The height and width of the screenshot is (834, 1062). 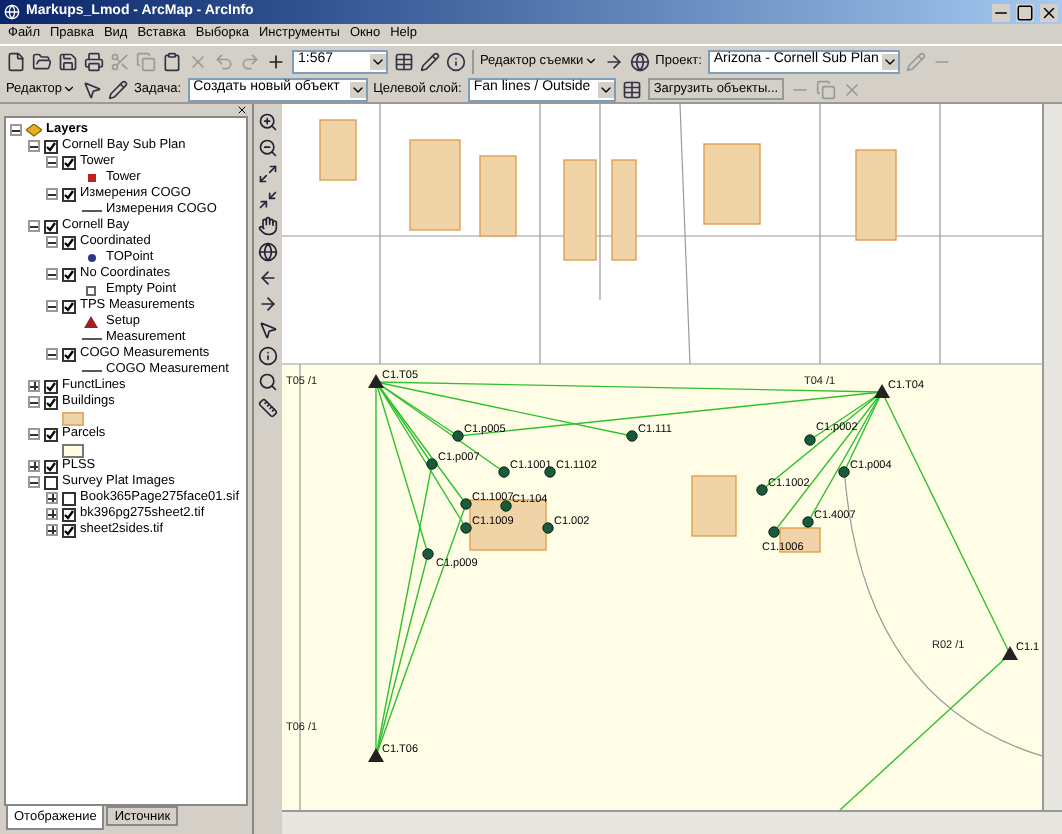 What do you see at coordinates (34, 130) in the screenshot?
I see `layers-icon` at bounding box center [34, 130].